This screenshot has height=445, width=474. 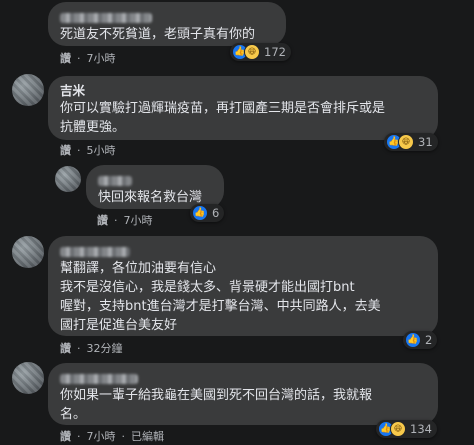 I want to click on reaction-summary: 👍 2, so click(x=420, y=340).